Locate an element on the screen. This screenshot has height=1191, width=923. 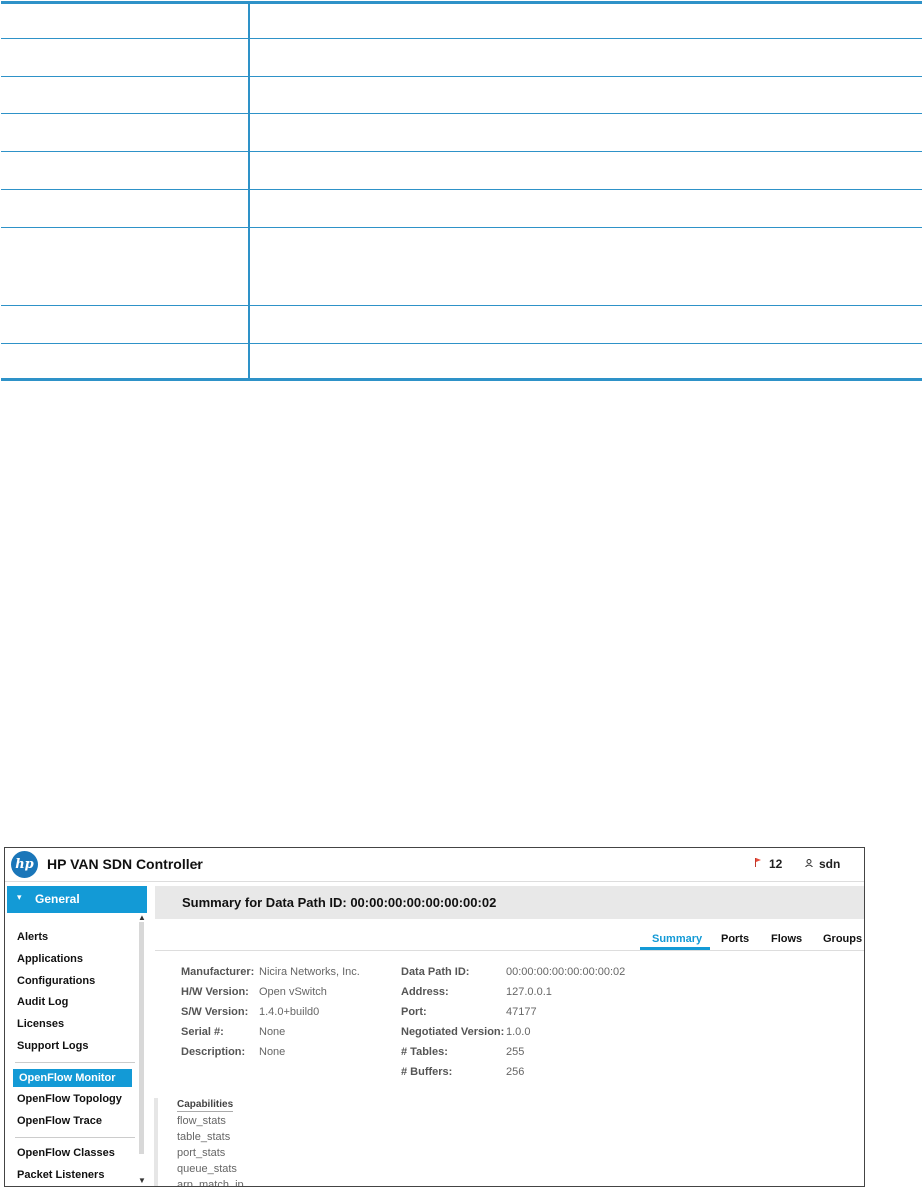
tab-bar: Summary Ports Flows Groups is located at coordinates (509, 935).